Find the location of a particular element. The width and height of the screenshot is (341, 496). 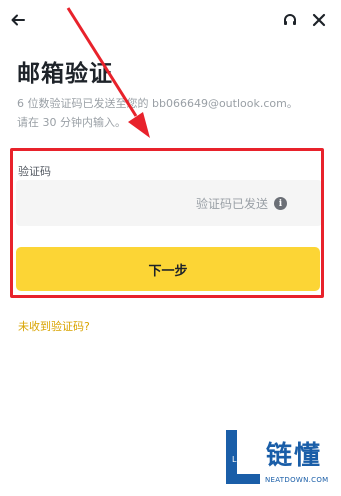

watermark-text-cn: 链懂 is located at coordinates (294, 456).